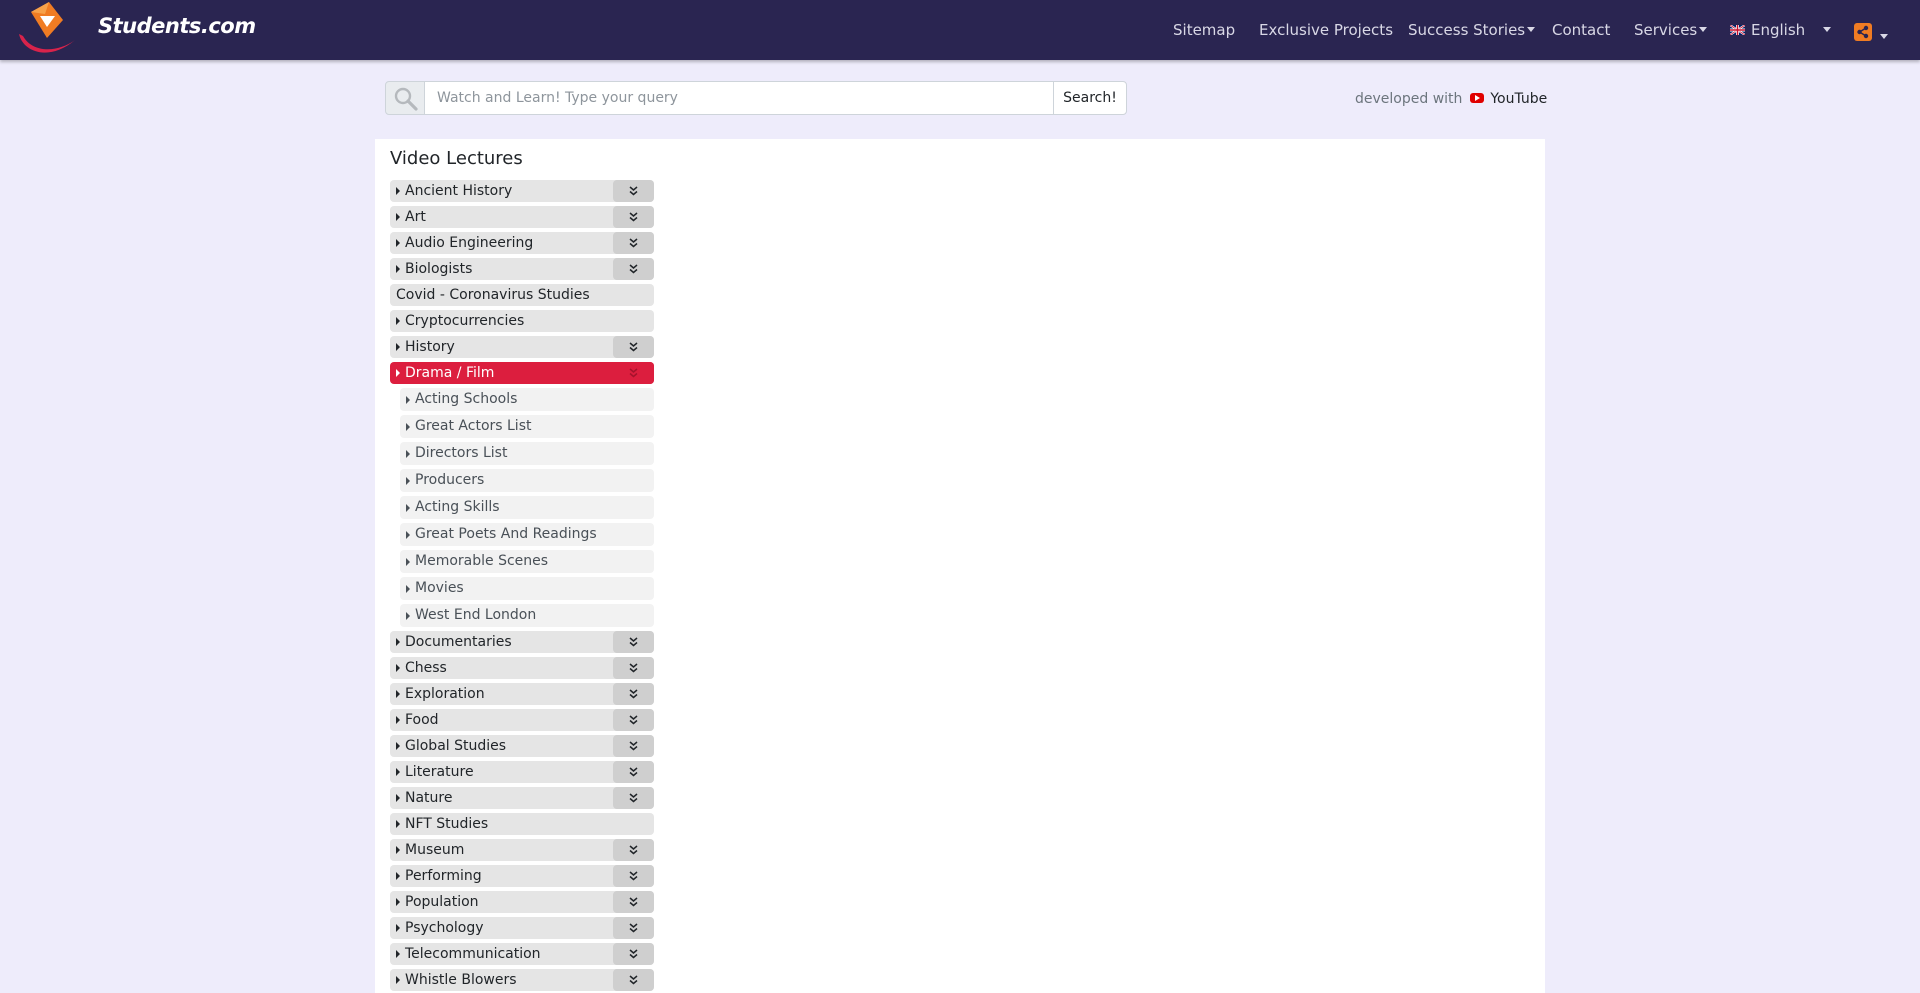  I want to click on category-psychology: Psychology, so click(522, 928).